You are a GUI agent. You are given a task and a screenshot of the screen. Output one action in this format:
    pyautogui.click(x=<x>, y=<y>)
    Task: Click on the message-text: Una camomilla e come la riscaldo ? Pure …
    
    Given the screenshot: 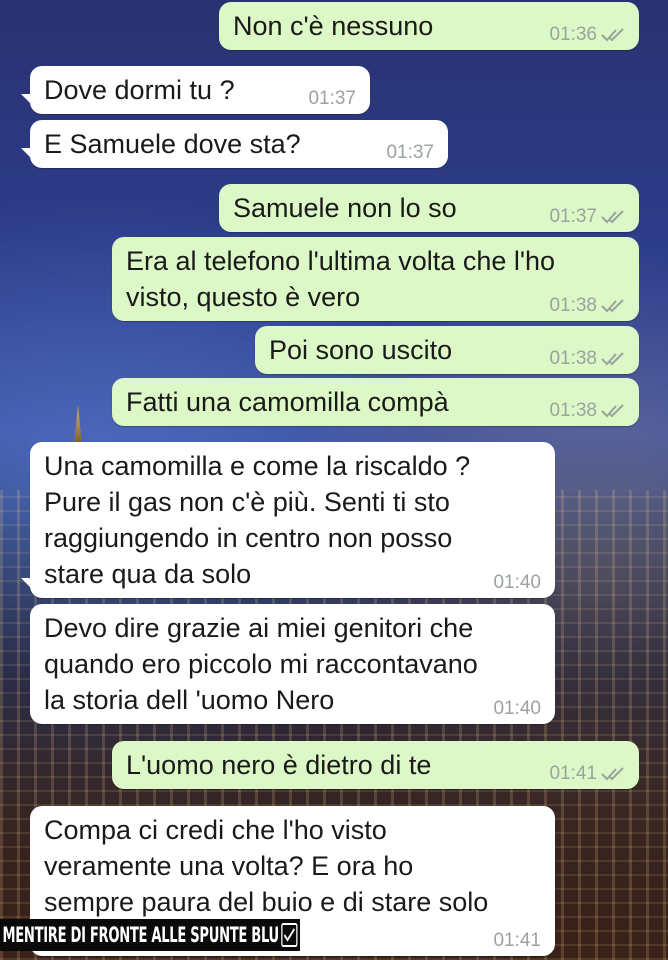 What is the action you would take?
    pyautogui.click(x=257, y=520)
    